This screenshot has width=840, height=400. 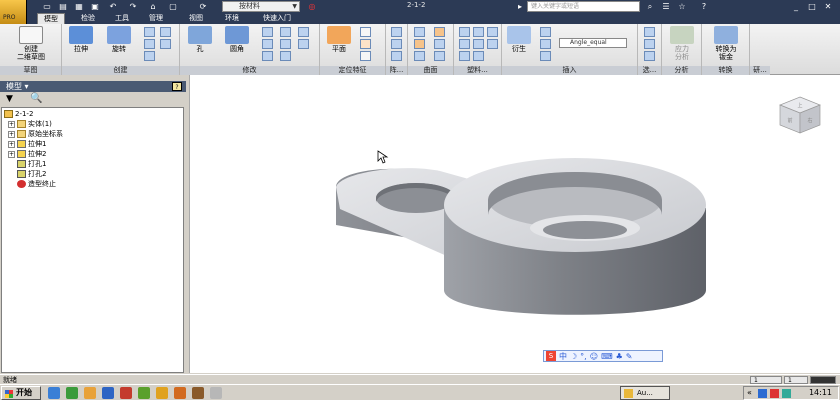 What do you see at coordinates (277, 18) in the screenshot?
I see `tab-quickstart: 快速入门` at bounding box center [277, 18].